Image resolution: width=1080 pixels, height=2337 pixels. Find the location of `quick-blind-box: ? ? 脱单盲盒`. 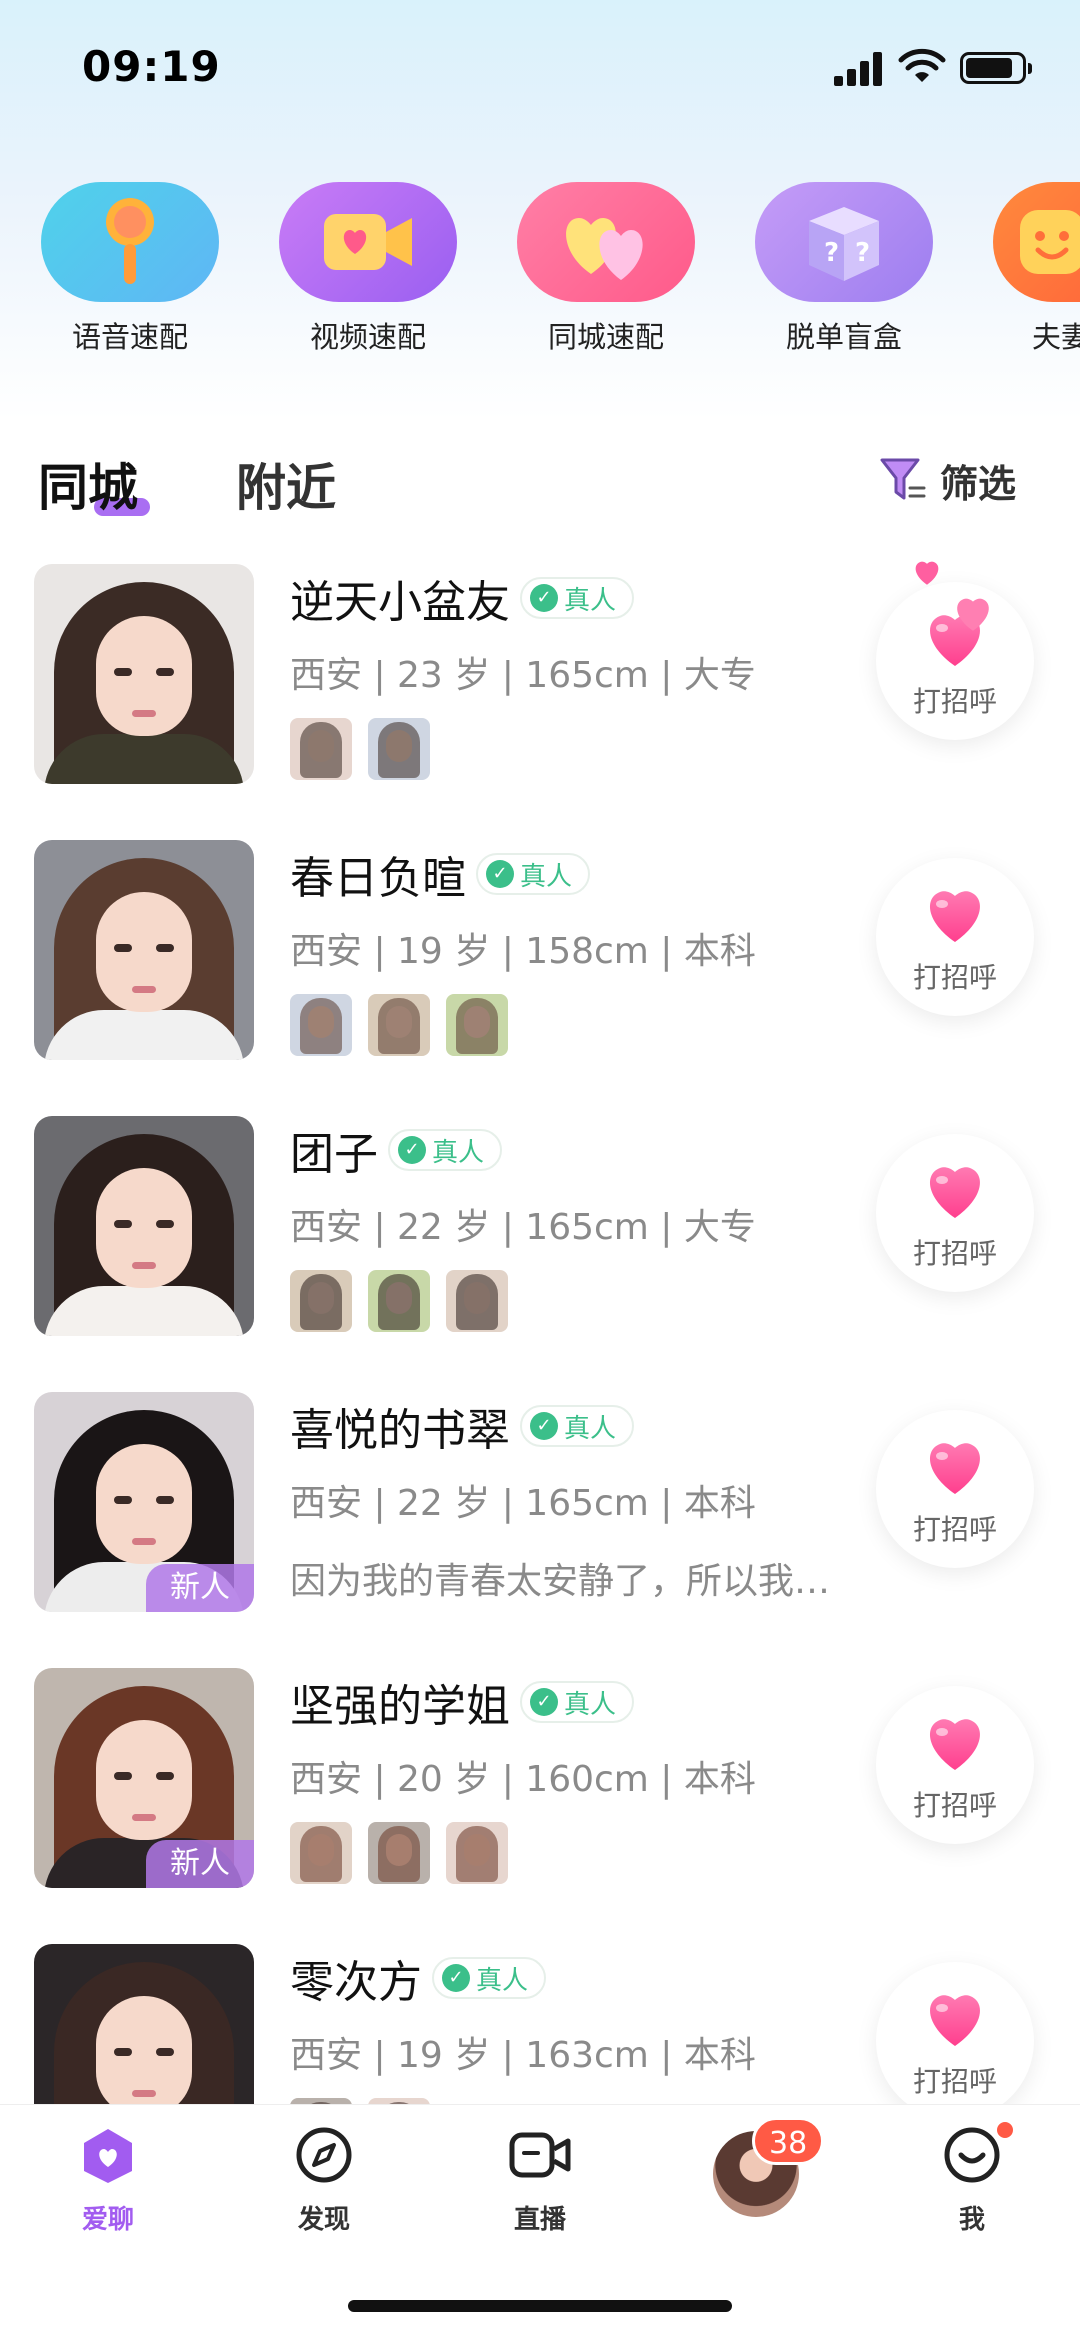

quick-blind-box: ? ? 脱单盲盒 is located at coordinates (844, 282).